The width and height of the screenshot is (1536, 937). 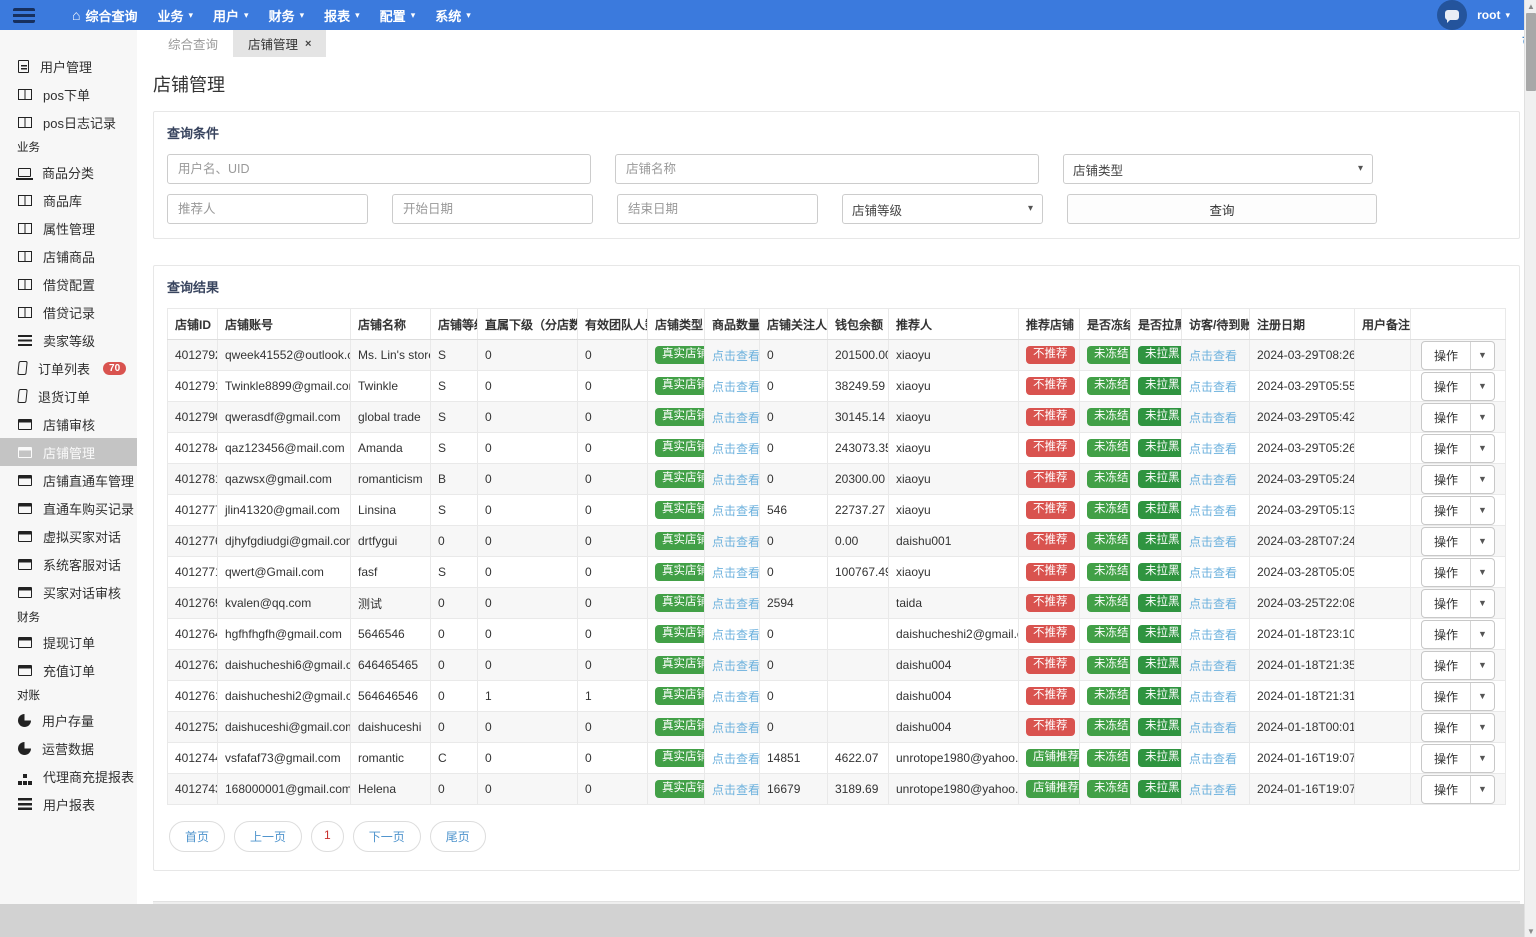 I want to click on start-date-input, so click(x=492, y=209).